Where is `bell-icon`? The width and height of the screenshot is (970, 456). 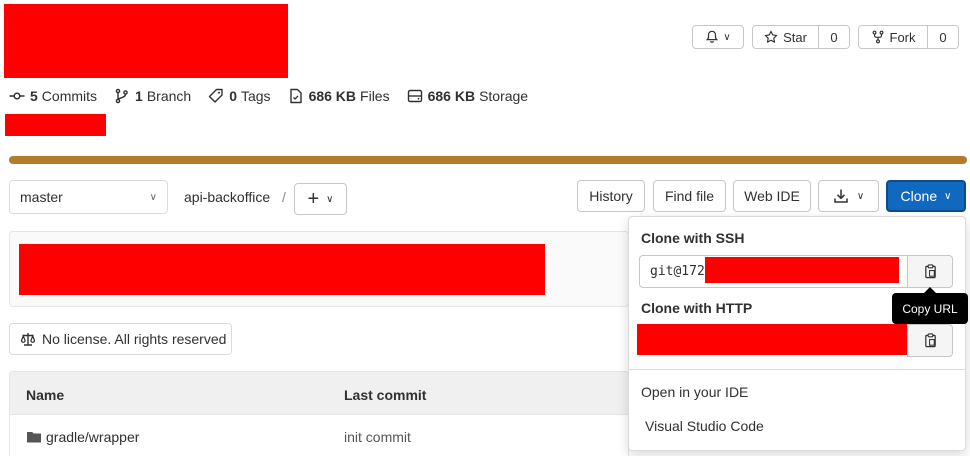 bell-icon is located at coordinates (712, 36).